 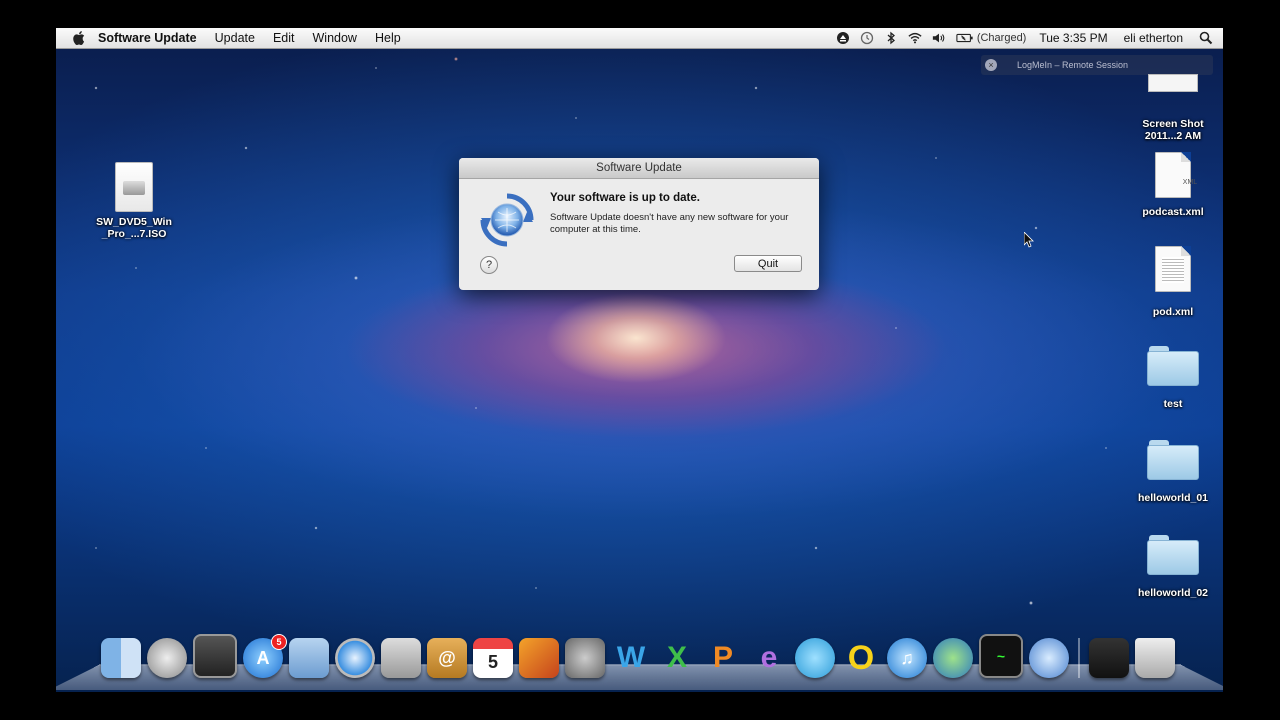 What do you see at coordinates (843, 38) in the screenshot?
I see `eject-icon` at bounding box center [843, 38].